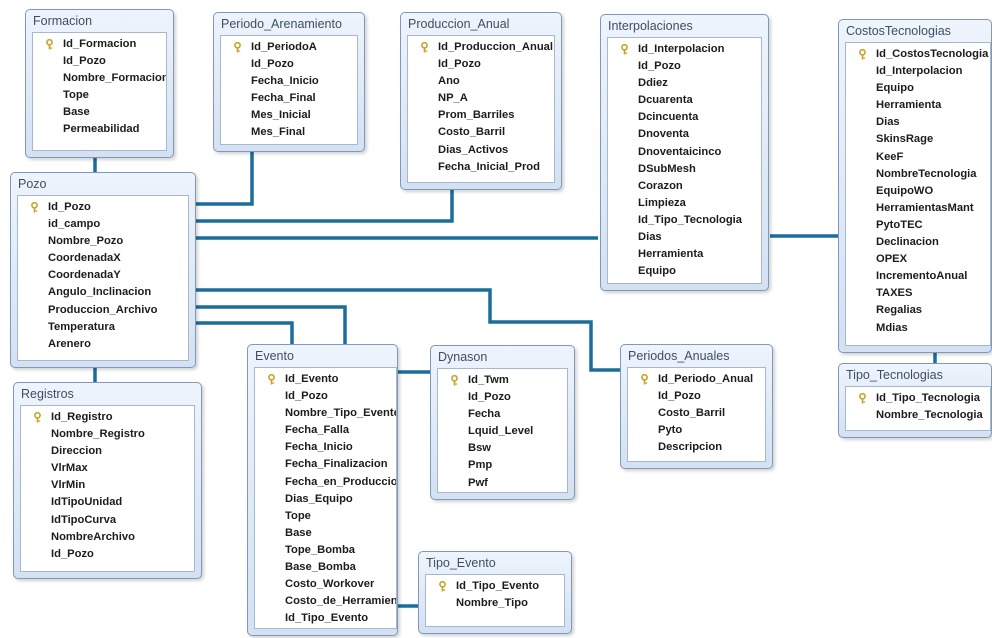 The height and width of the screenshot is (638, 992). I want to click on field-row: Dnoventaicinco, so click(684, 152).